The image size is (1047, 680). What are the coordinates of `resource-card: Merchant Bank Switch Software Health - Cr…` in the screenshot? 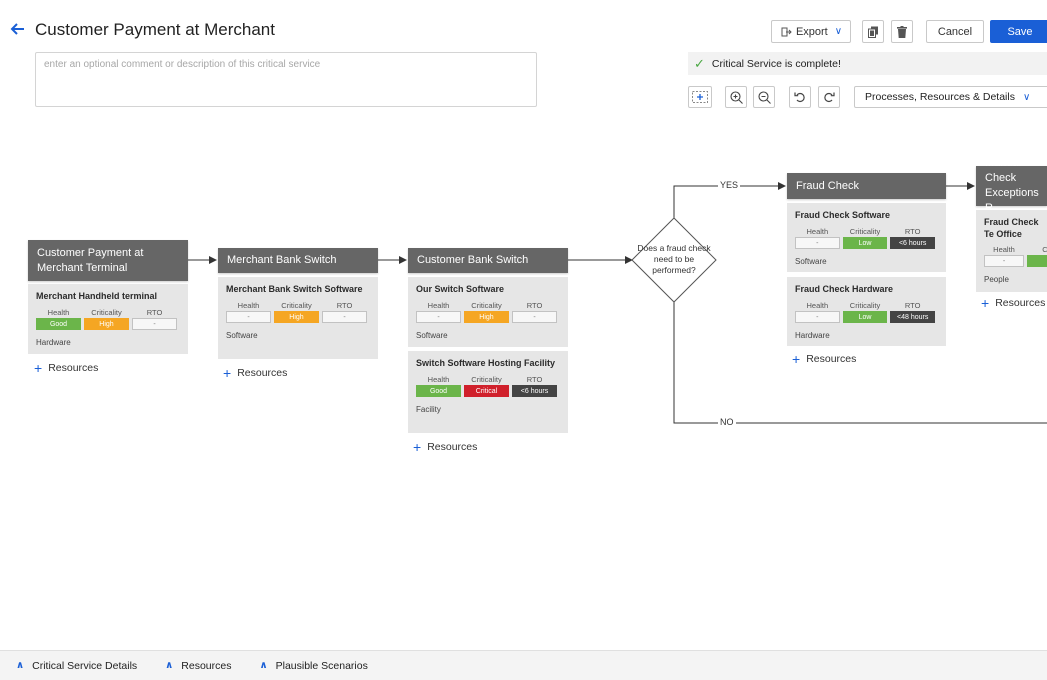 It's located at (298, 318).